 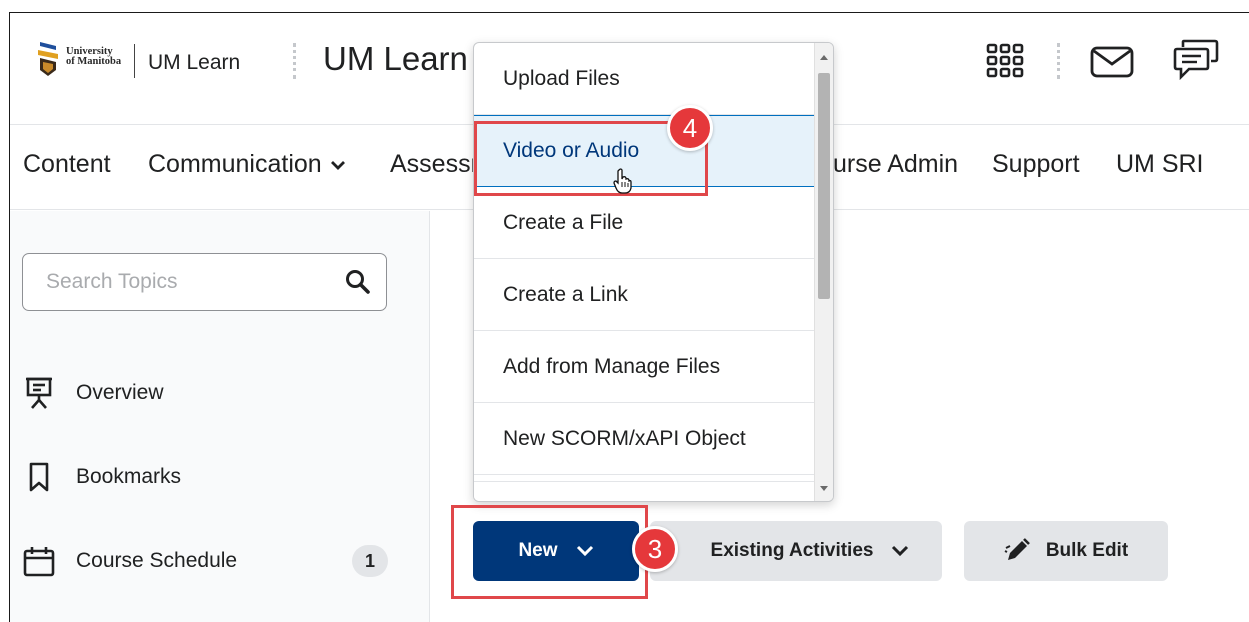 I want to click on app-name: UM Learn, so click(x=194, y=63).